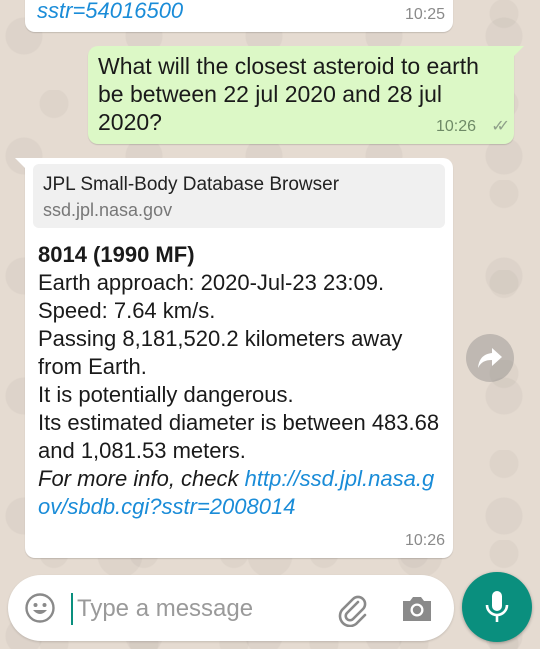  What do you see at coordinates (166, 394) in the screenshot?
I see `danger-line: It is potentially dangerous.` at bounding box center [166, 394].